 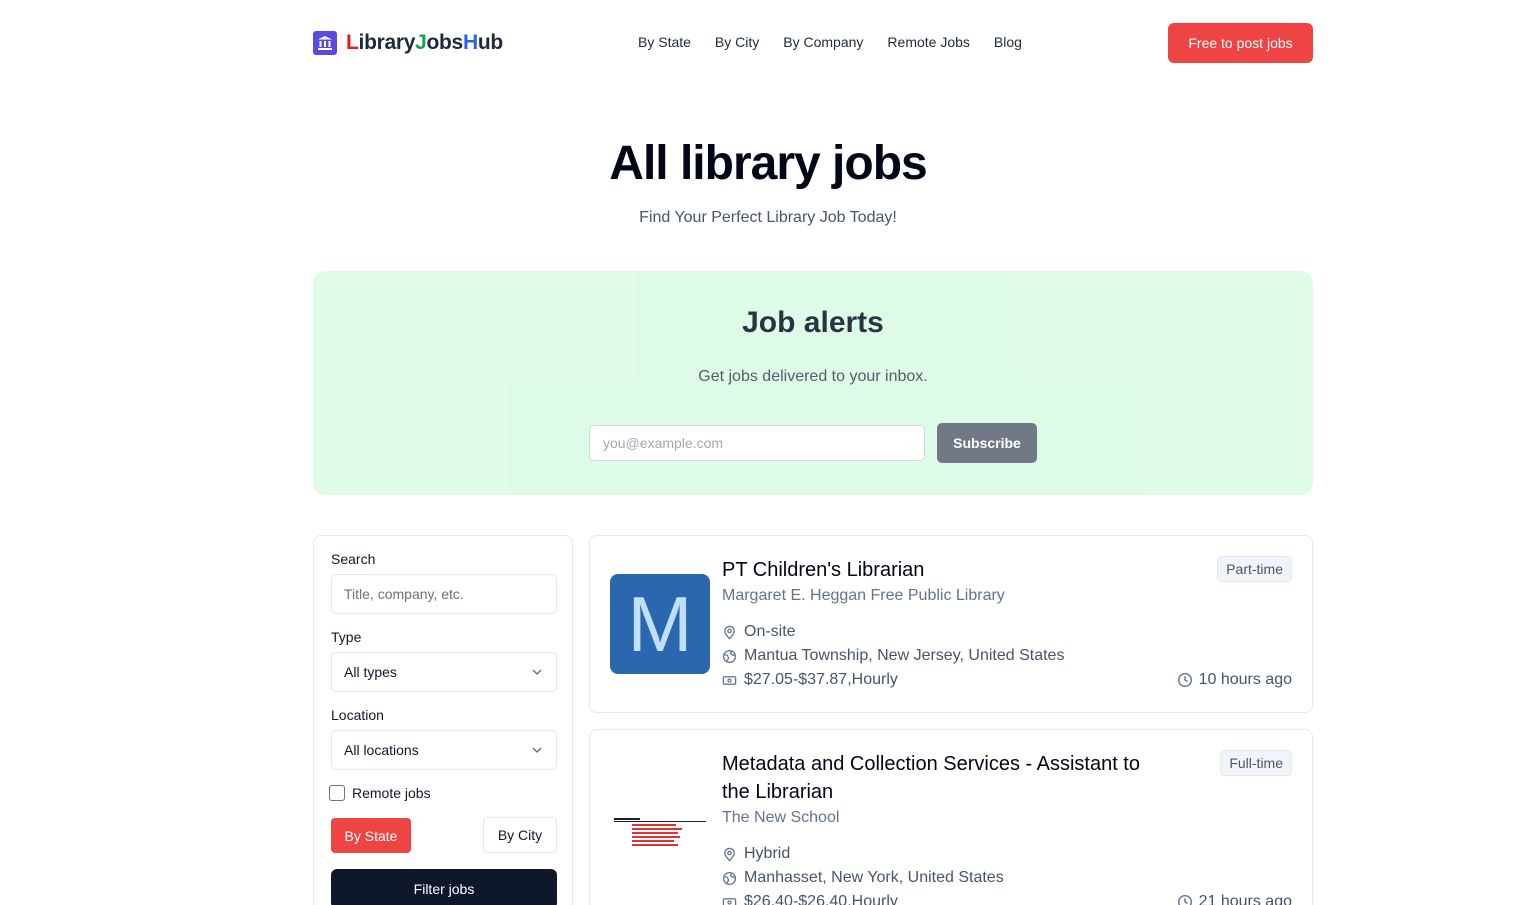 I want to click on job-posted: 21 hours ago, so click(x=1234, y=899).